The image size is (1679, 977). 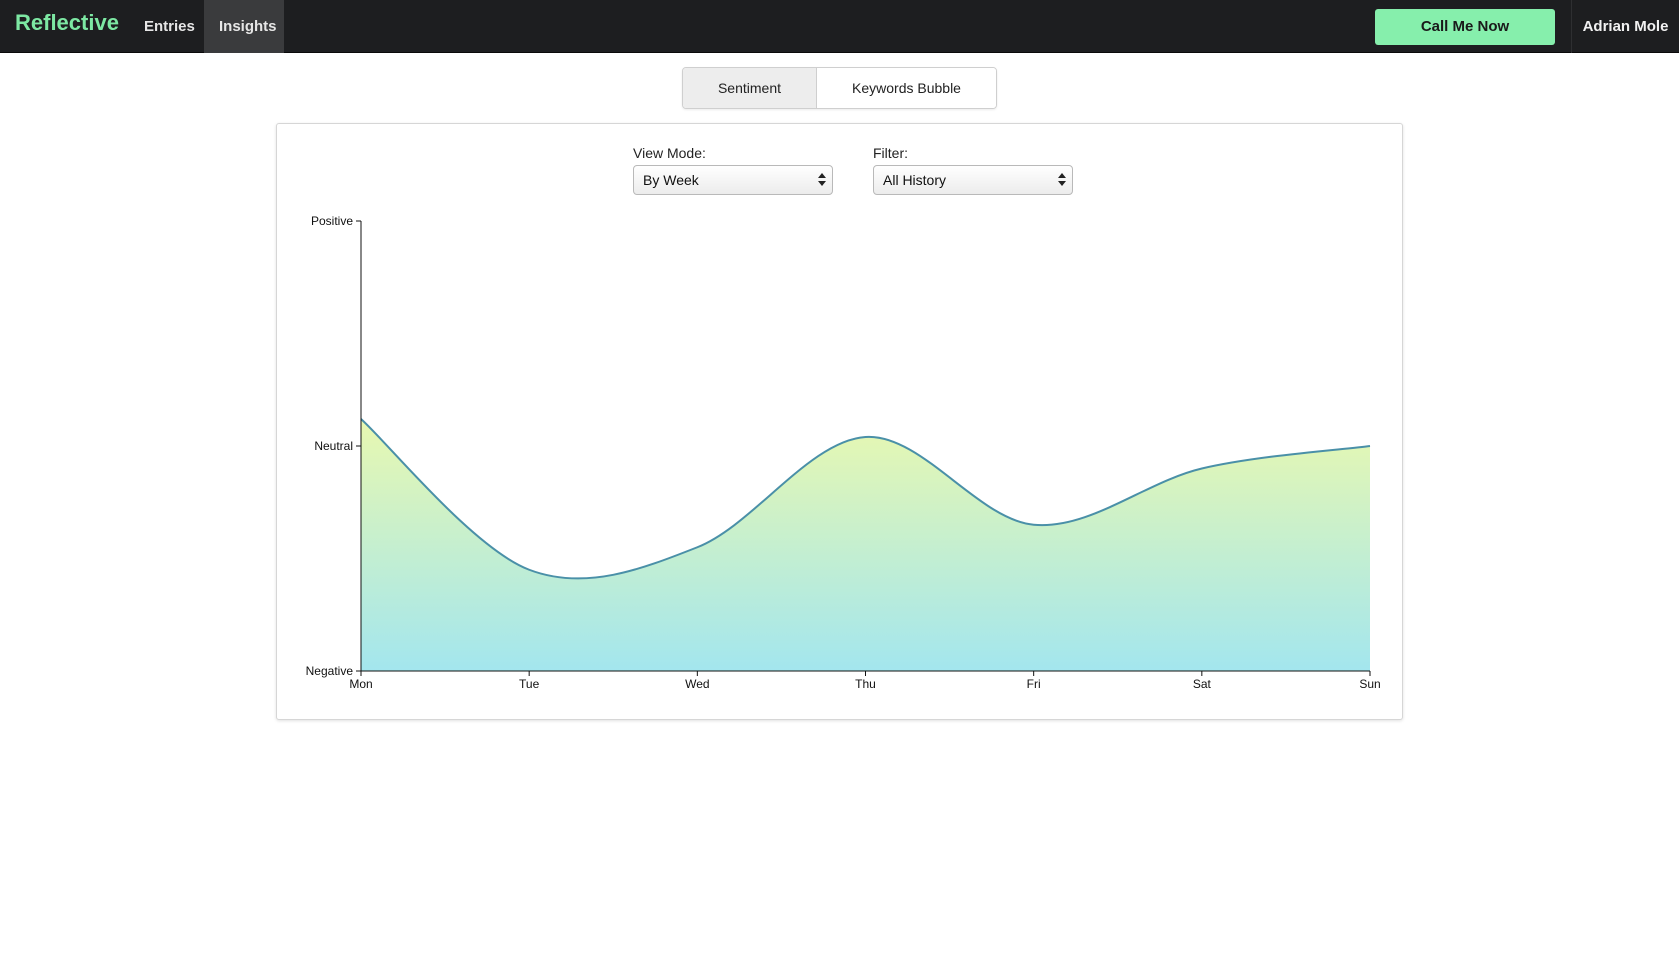 I want to click on call-me-now-button: Call Me Now, so click(x=1465, y=27).